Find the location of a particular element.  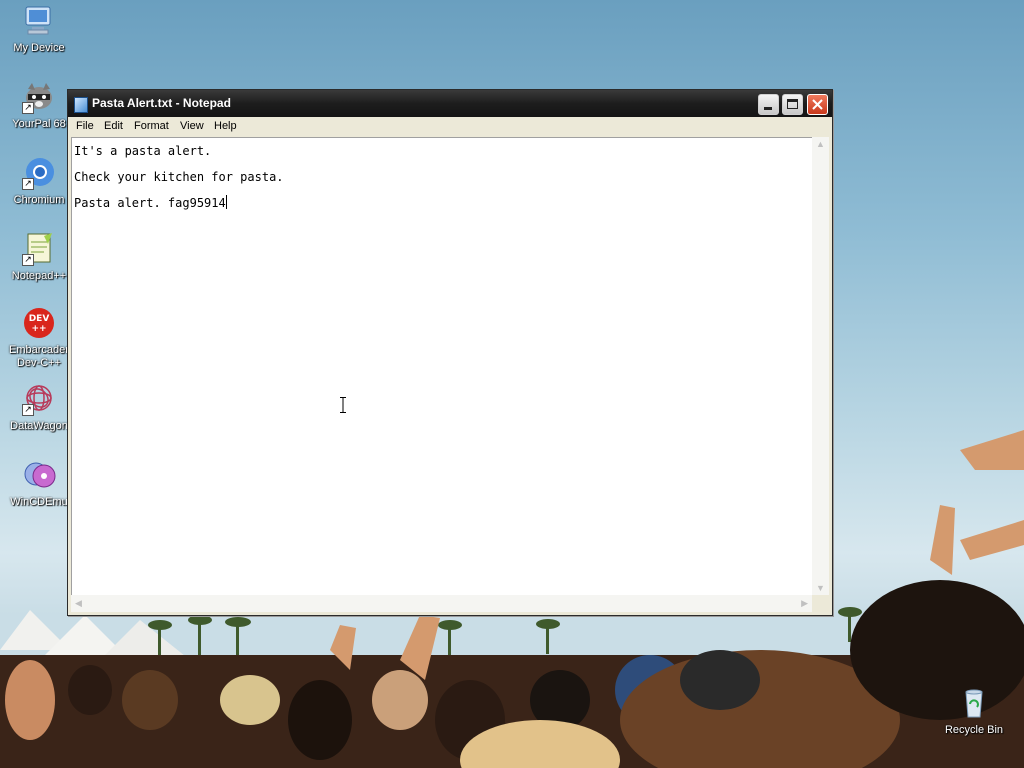

desktop-icon-my-device: My Device is located at coordinates (39, 29).